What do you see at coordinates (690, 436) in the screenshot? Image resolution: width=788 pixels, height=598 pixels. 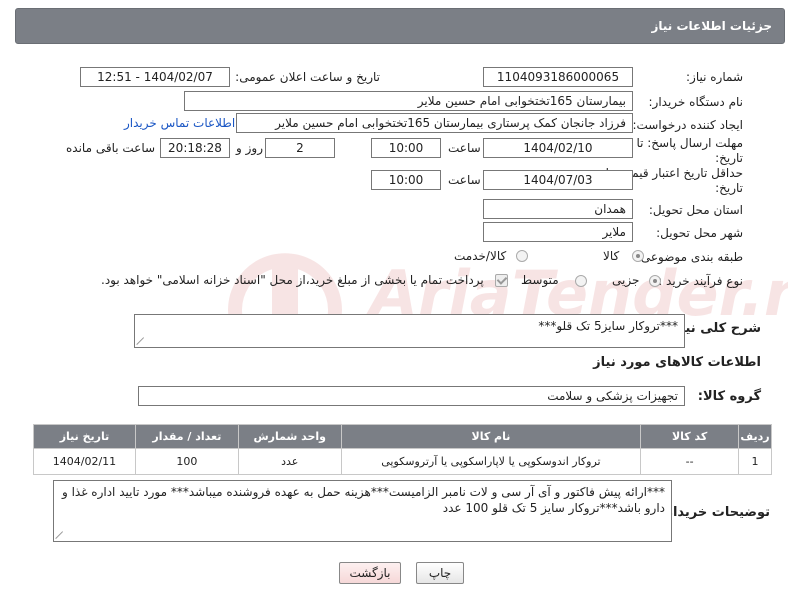 I see `col-header-code: کد کالا` at bounding box center [690, 436].